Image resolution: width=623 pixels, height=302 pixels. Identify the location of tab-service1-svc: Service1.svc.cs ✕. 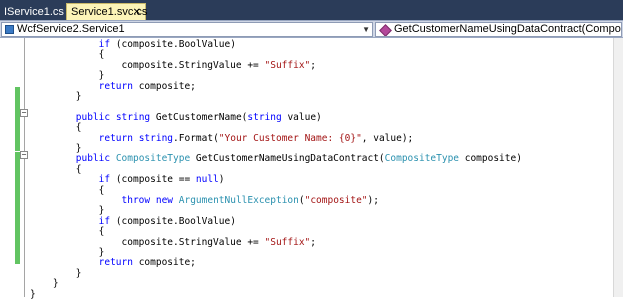
(106, 12).